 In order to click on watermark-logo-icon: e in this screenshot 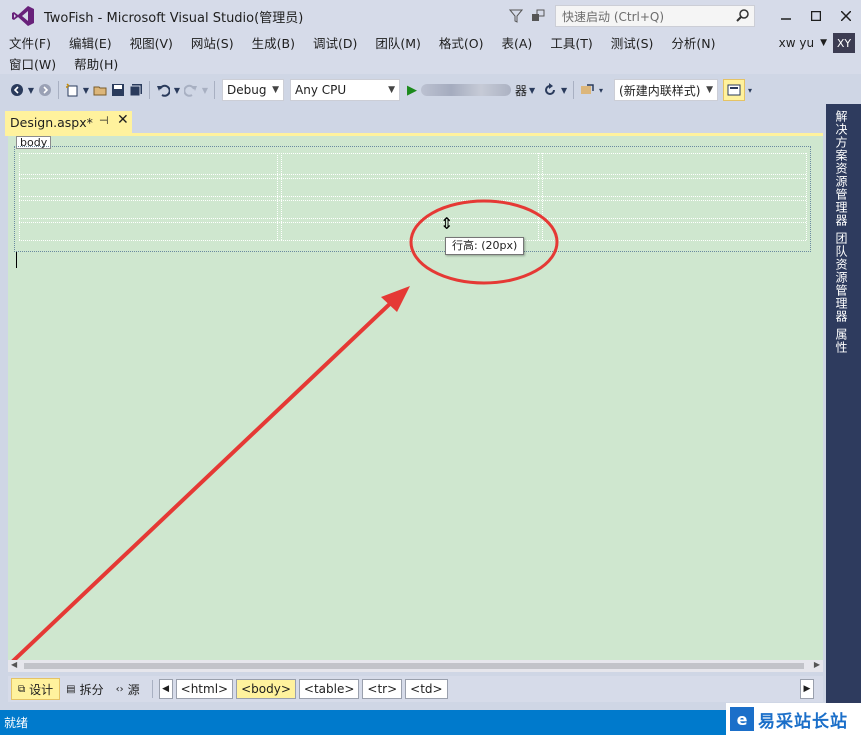, I will do `click(742, 719)`.